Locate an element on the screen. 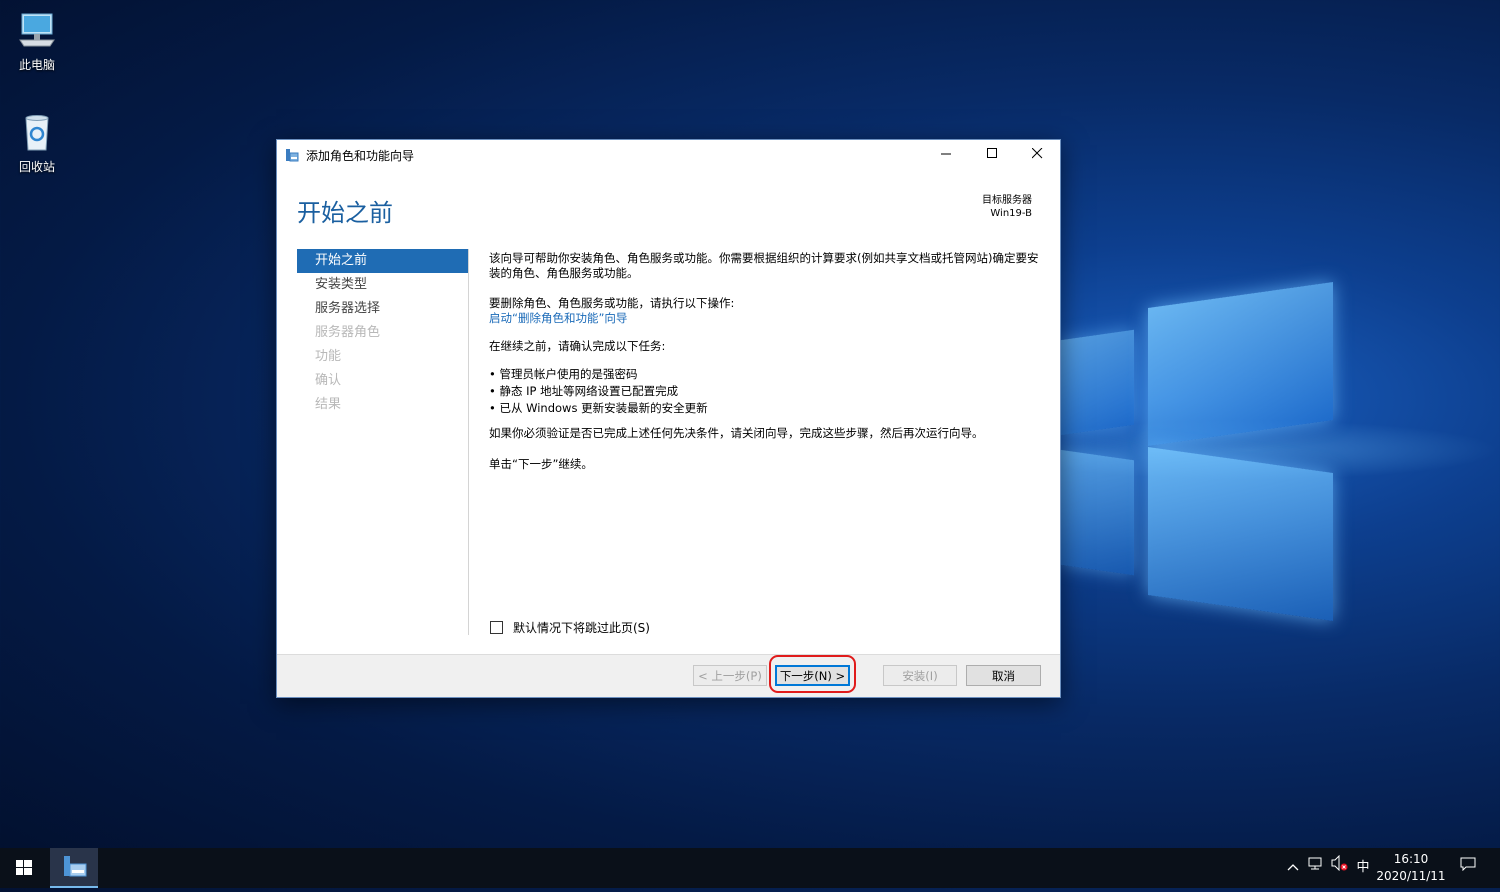 The image size is (1500, 892). cancel-button: 取消 is located at coordinates (1003, 675).